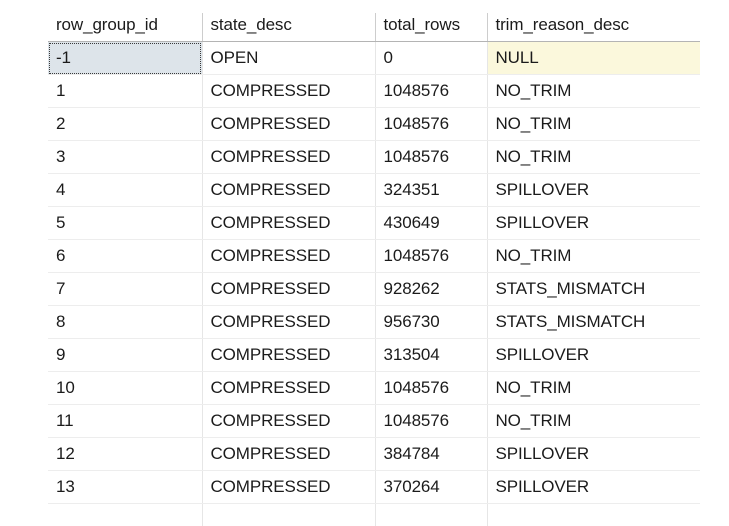  I want to click on table-row: -1OPEN0NULL, so click(374, 58).